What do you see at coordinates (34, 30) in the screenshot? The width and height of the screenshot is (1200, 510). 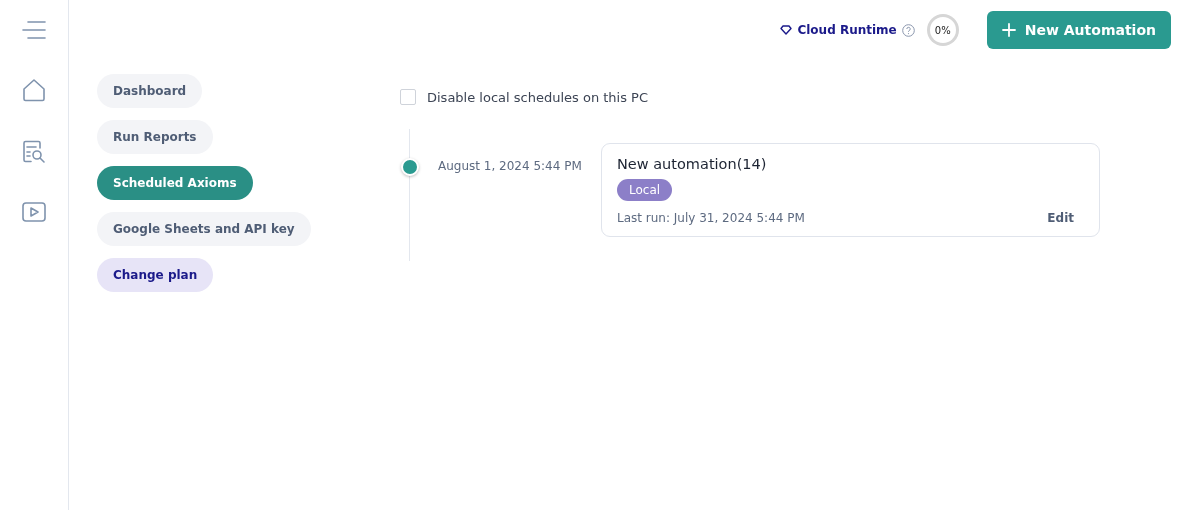 I see `menu-icon` at bounding box center [34, 30].